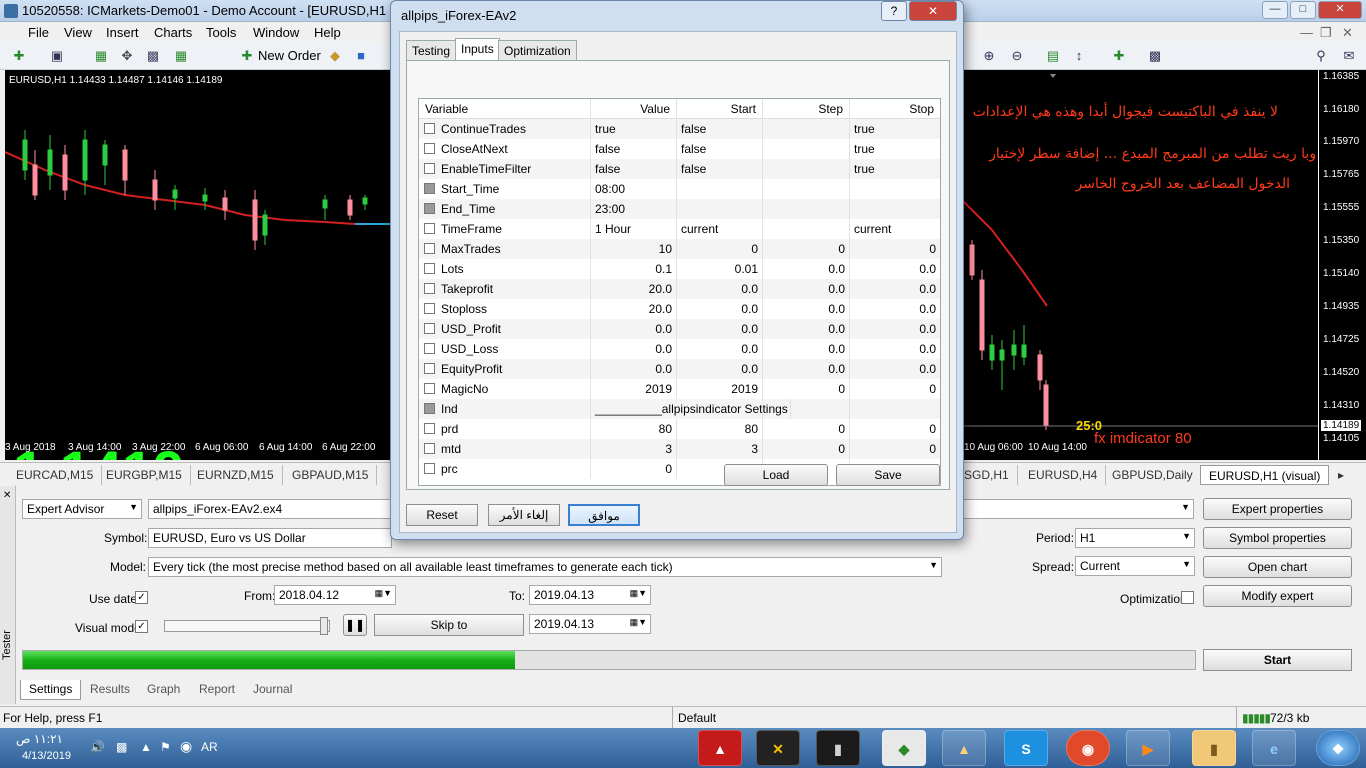  I want to click on param-start: false, so click(720, 149).